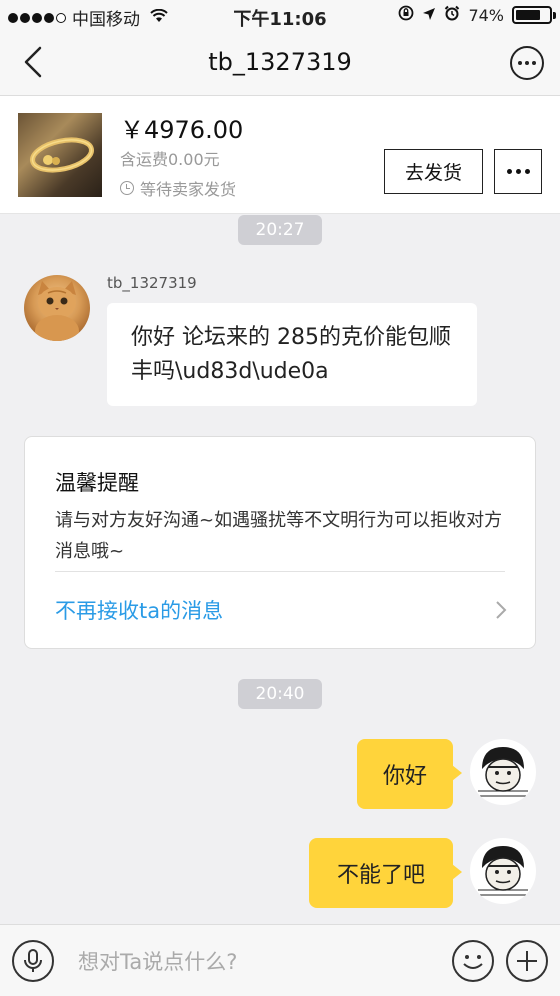  I want to click on clock-icon, so click(127, 188).